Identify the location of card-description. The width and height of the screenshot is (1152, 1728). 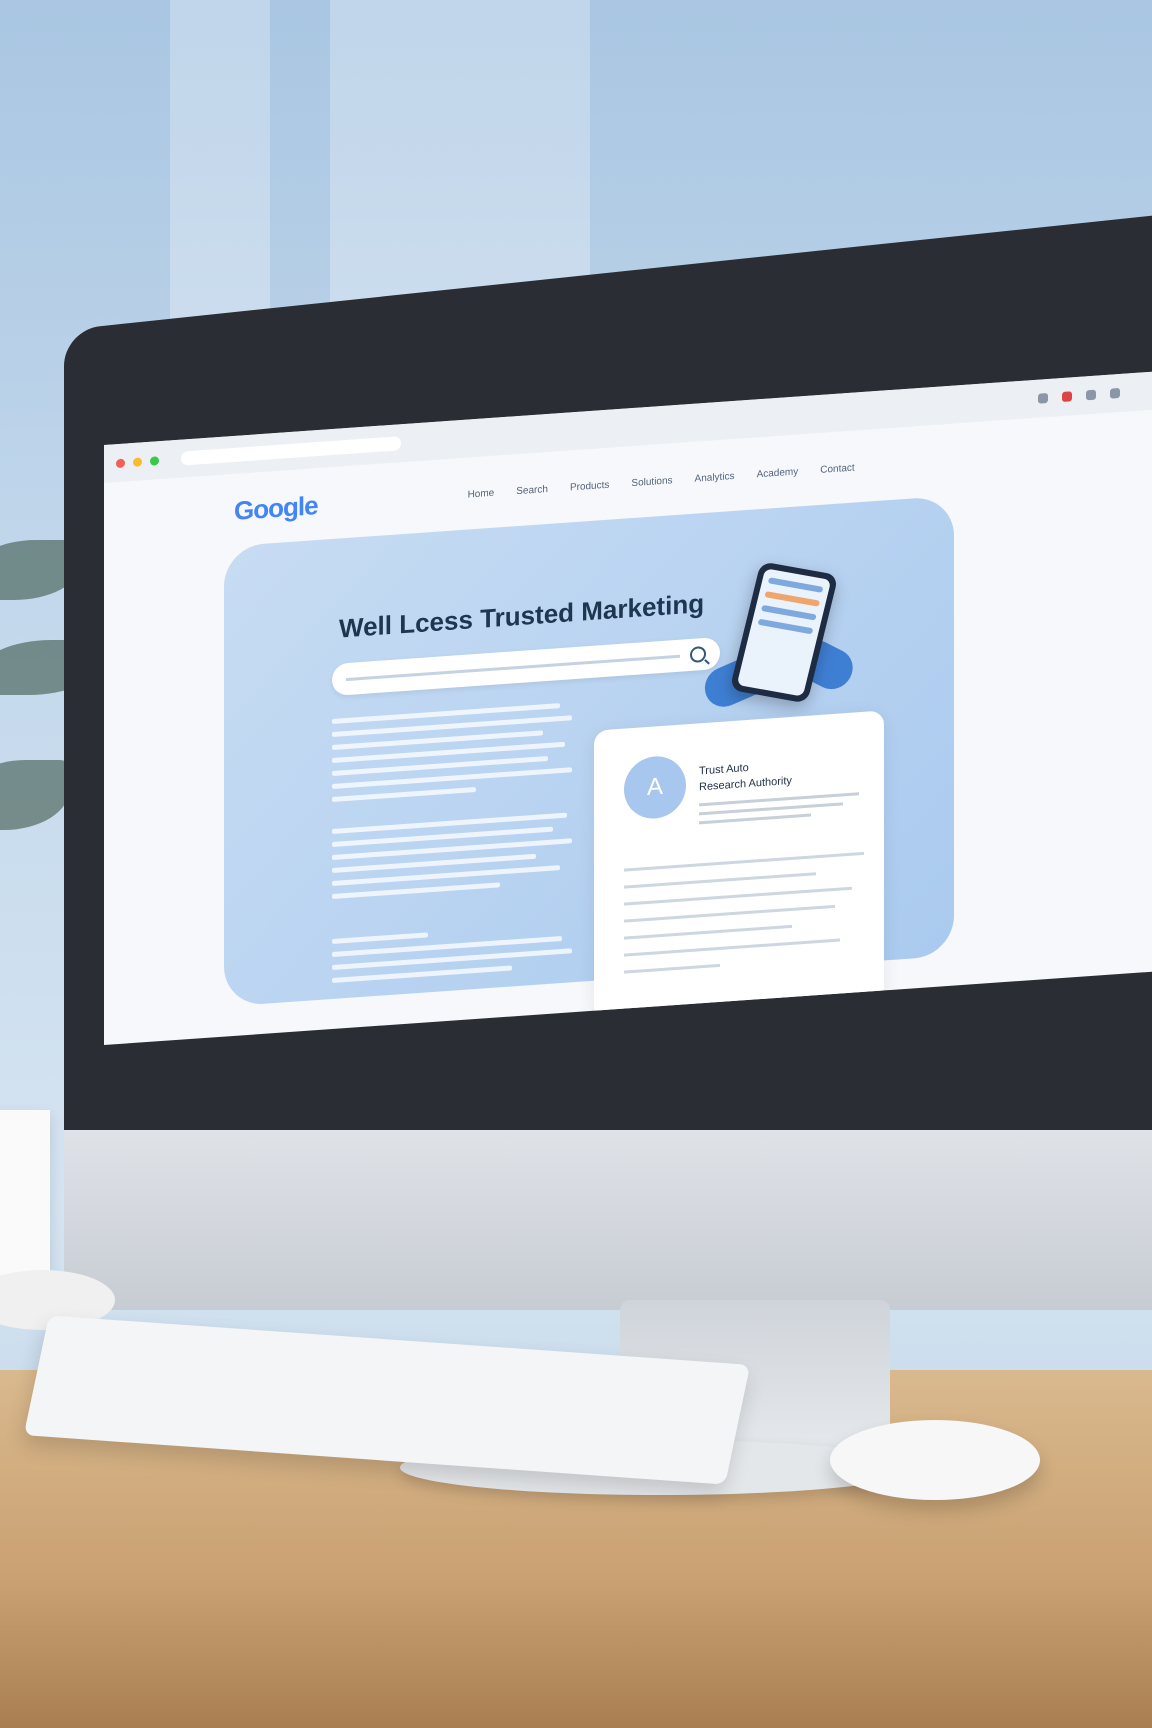
(779, 811).